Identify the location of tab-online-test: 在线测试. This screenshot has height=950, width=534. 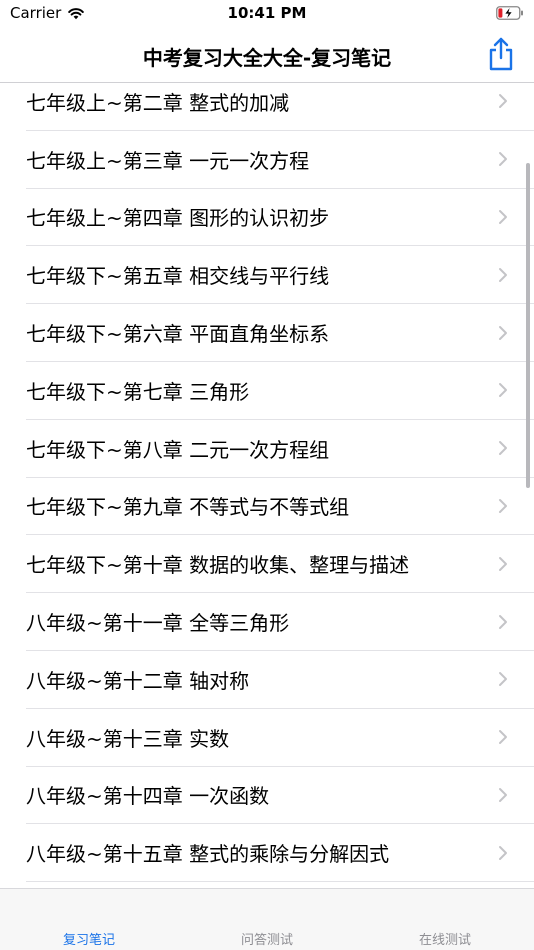
(445, 938).